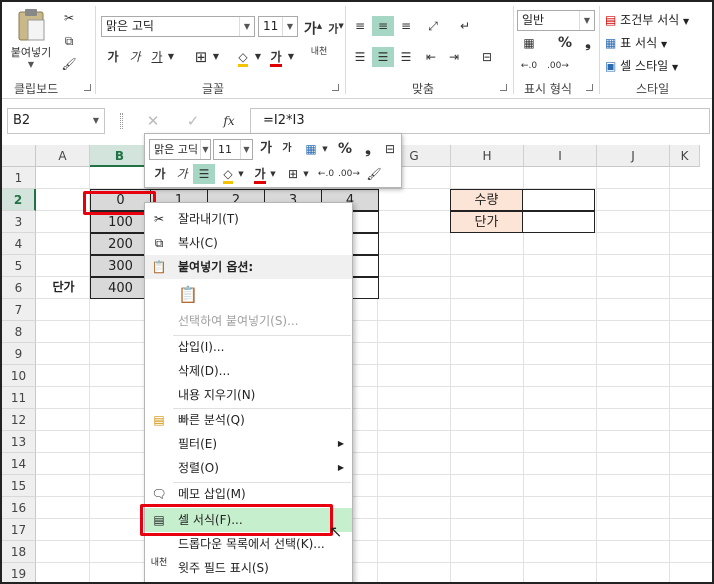 Image resolution: width=714 pixels, height=584 pixels. Describe the element at coordinates (120, 244) in the screenshot. I see `cell-b4: 200` at that location.